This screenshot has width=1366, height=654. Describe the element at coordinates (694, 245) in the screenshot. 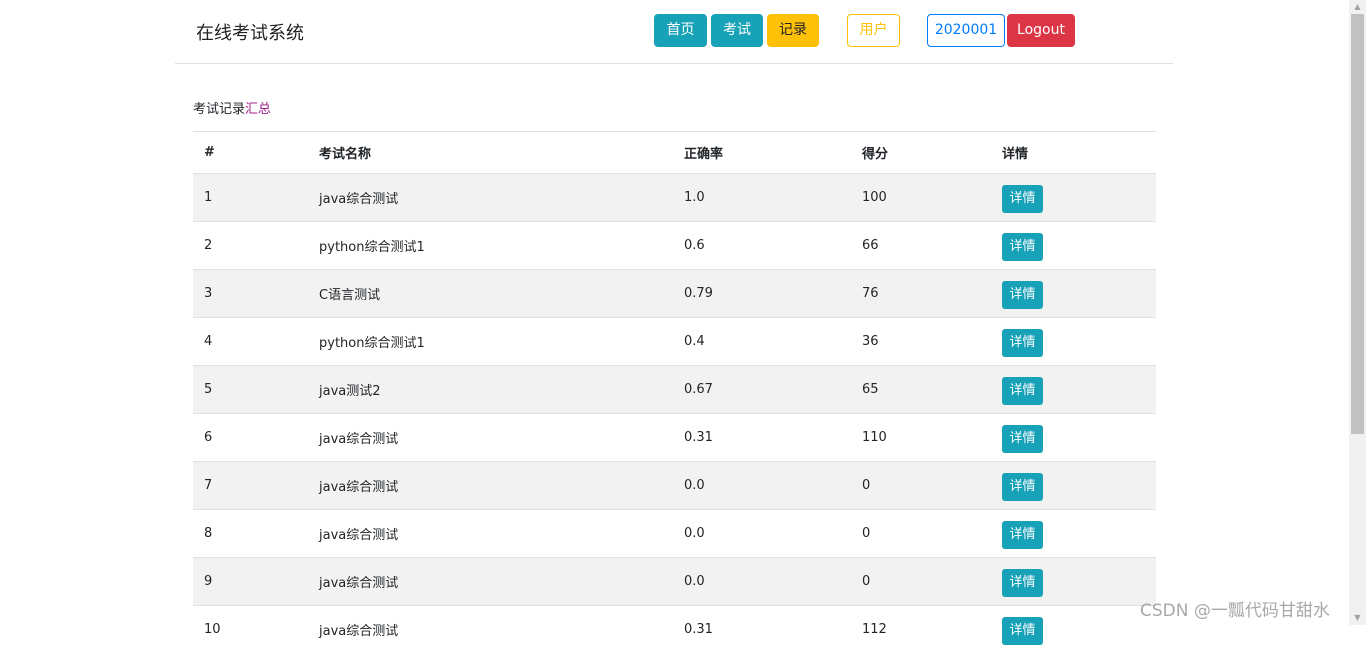

I see `row-rate: 0.6` at that location.